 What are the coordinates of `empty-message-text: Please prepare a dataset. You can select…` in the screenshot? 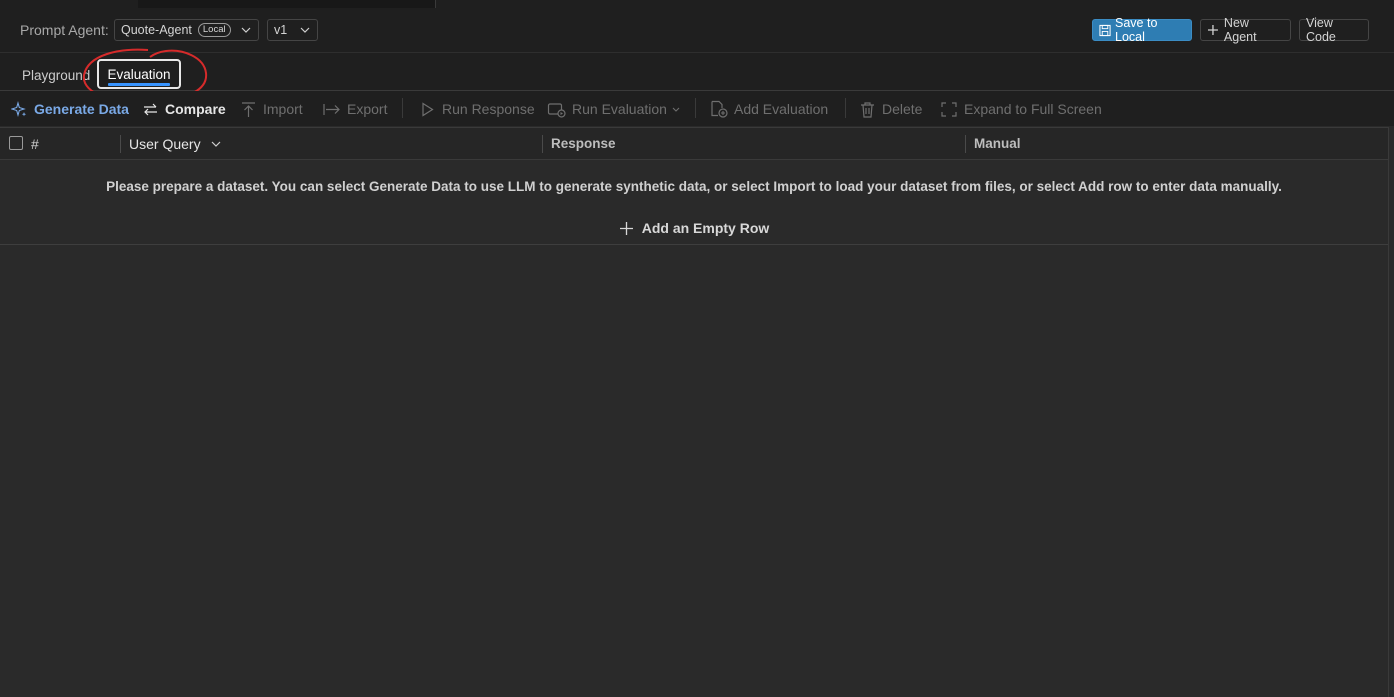 It's located at (694, 186).